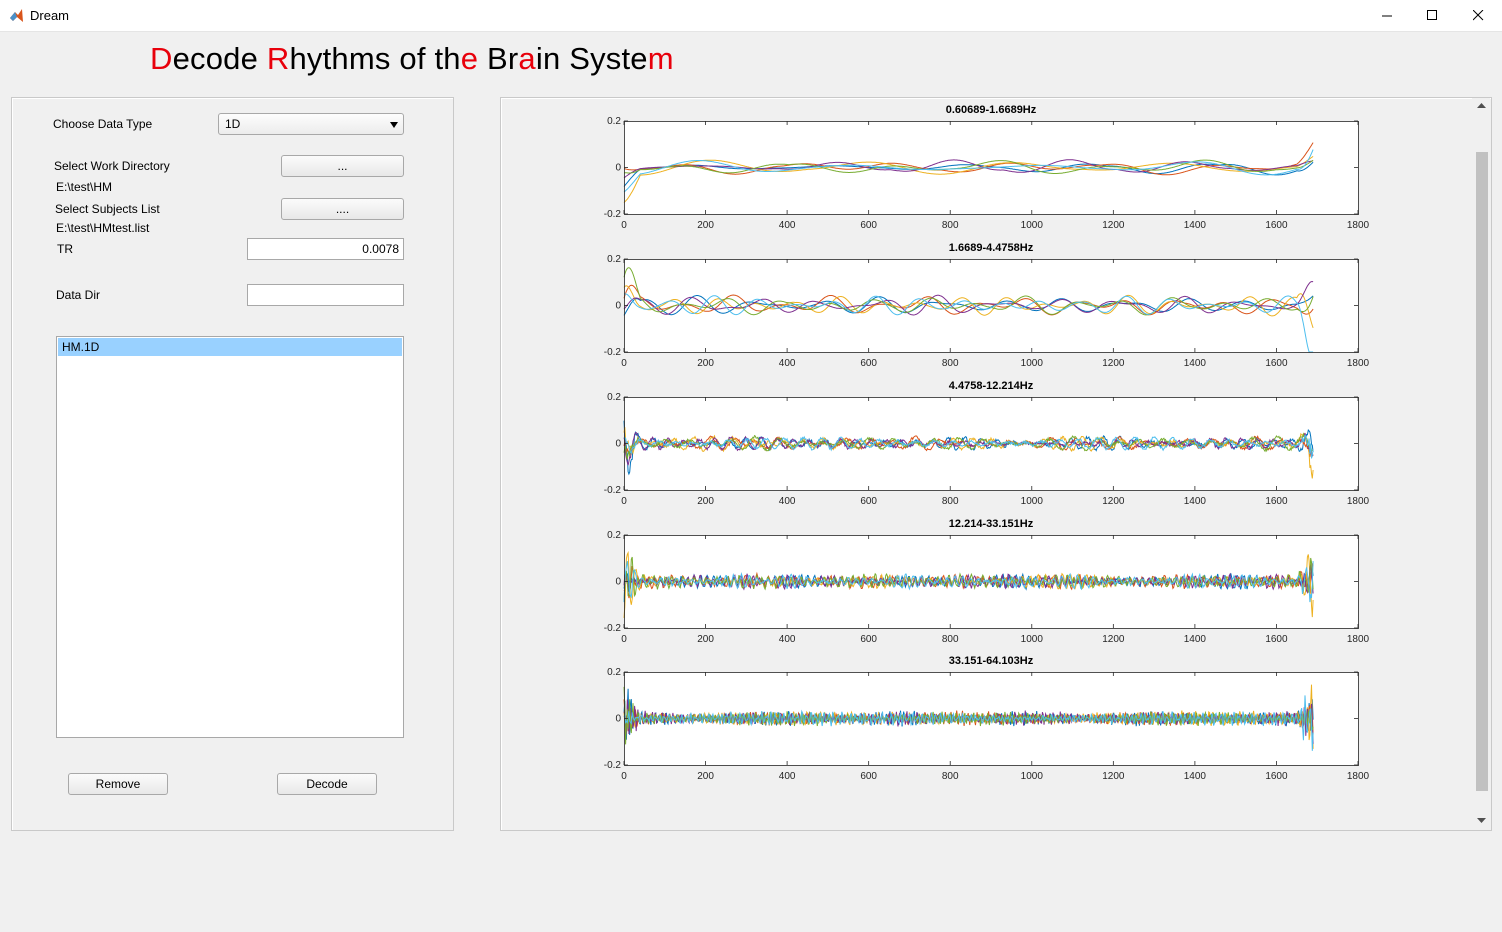  I want to click on minimize-icon, so click(1386, 16).